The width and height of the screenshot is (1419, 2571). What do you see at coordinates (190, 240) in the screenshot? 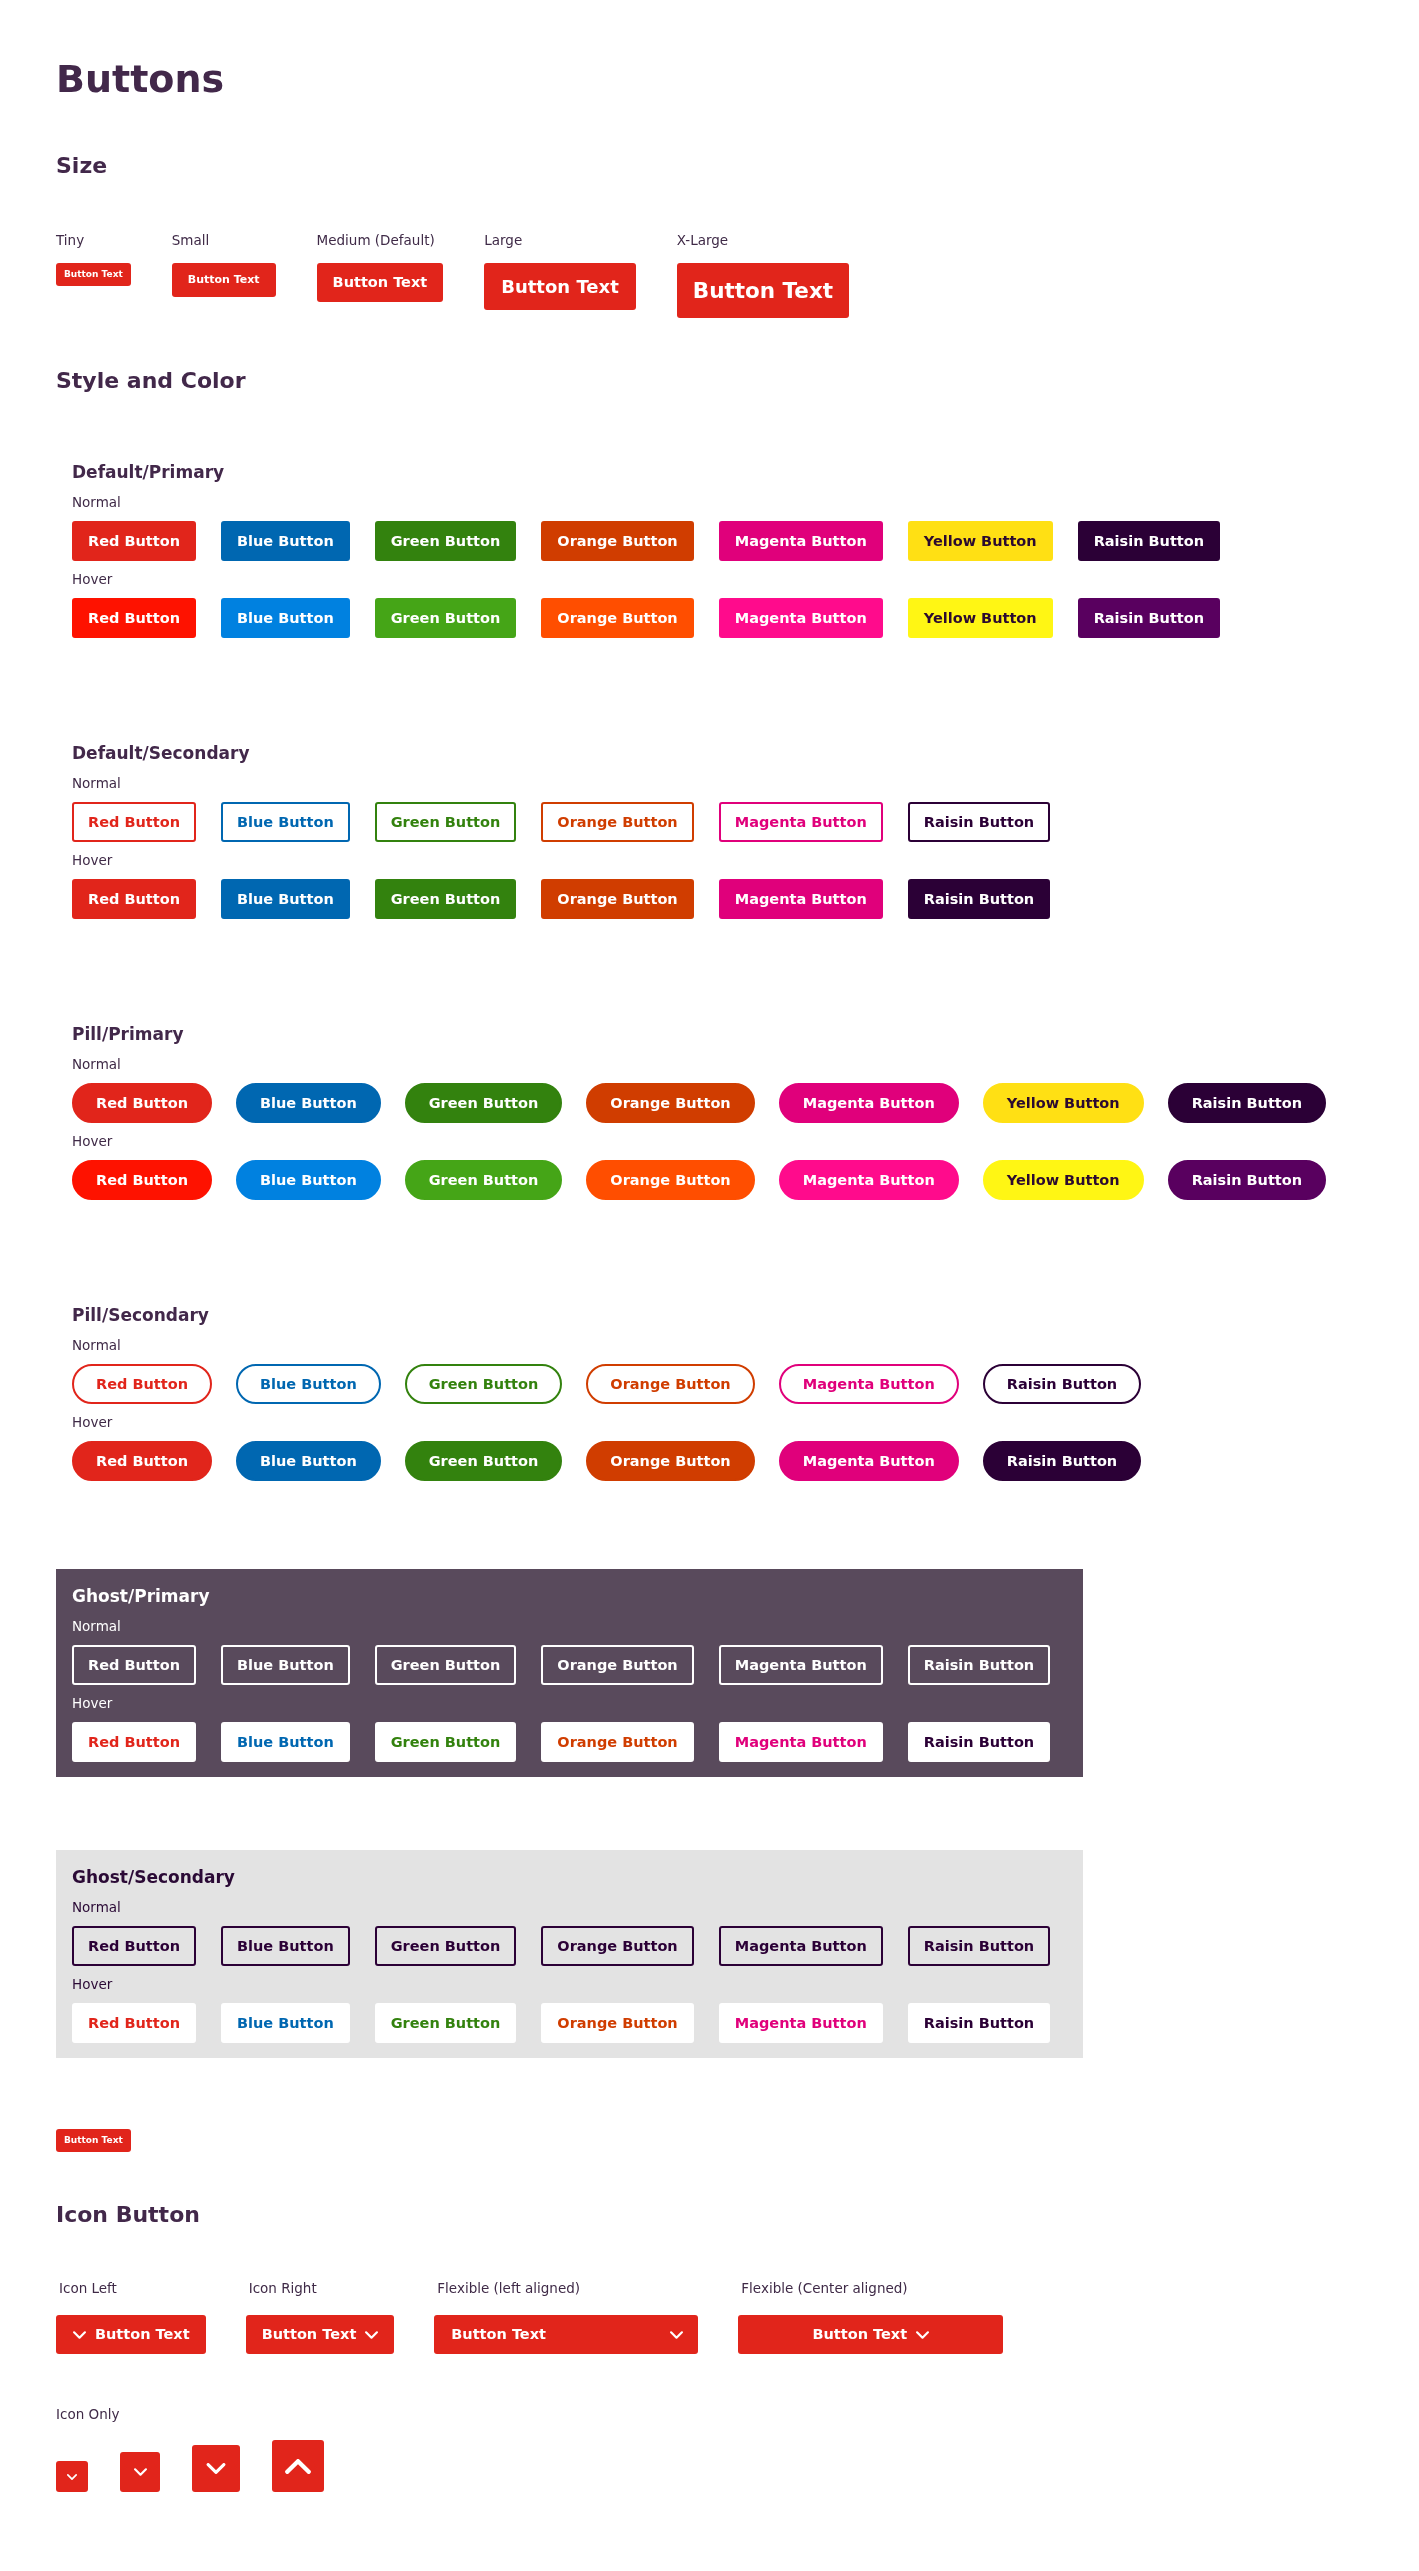
I see `size-label: Small` at bounding box center [190, 240].